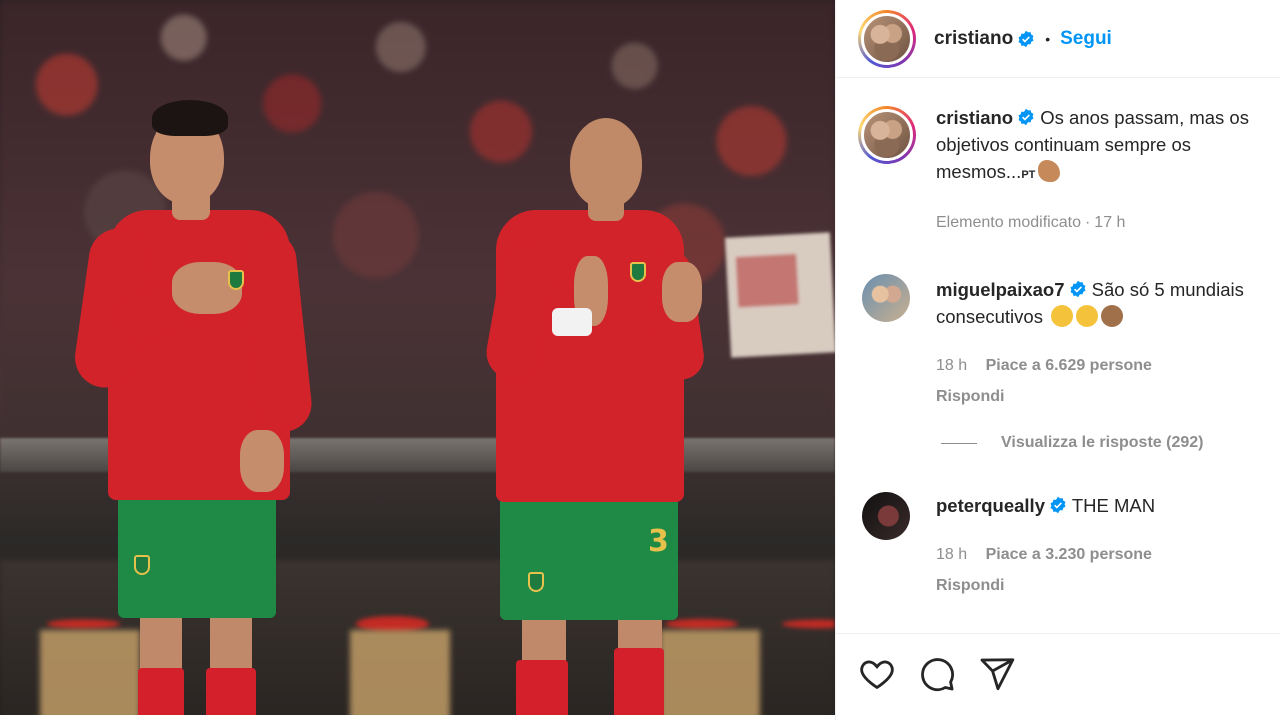 This screenshot has width=1280, height=720. Describe the element at coordinates (1008, 222) in the screenshot. I see `edited-label: Elemento modificato` at that location.